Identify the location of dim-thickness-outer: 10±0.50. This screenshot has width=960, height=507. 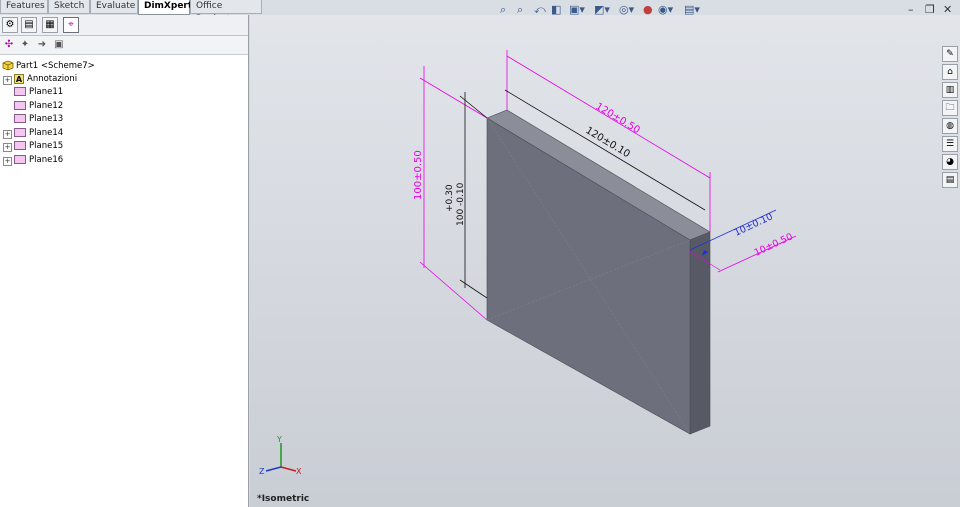
(774, 244).